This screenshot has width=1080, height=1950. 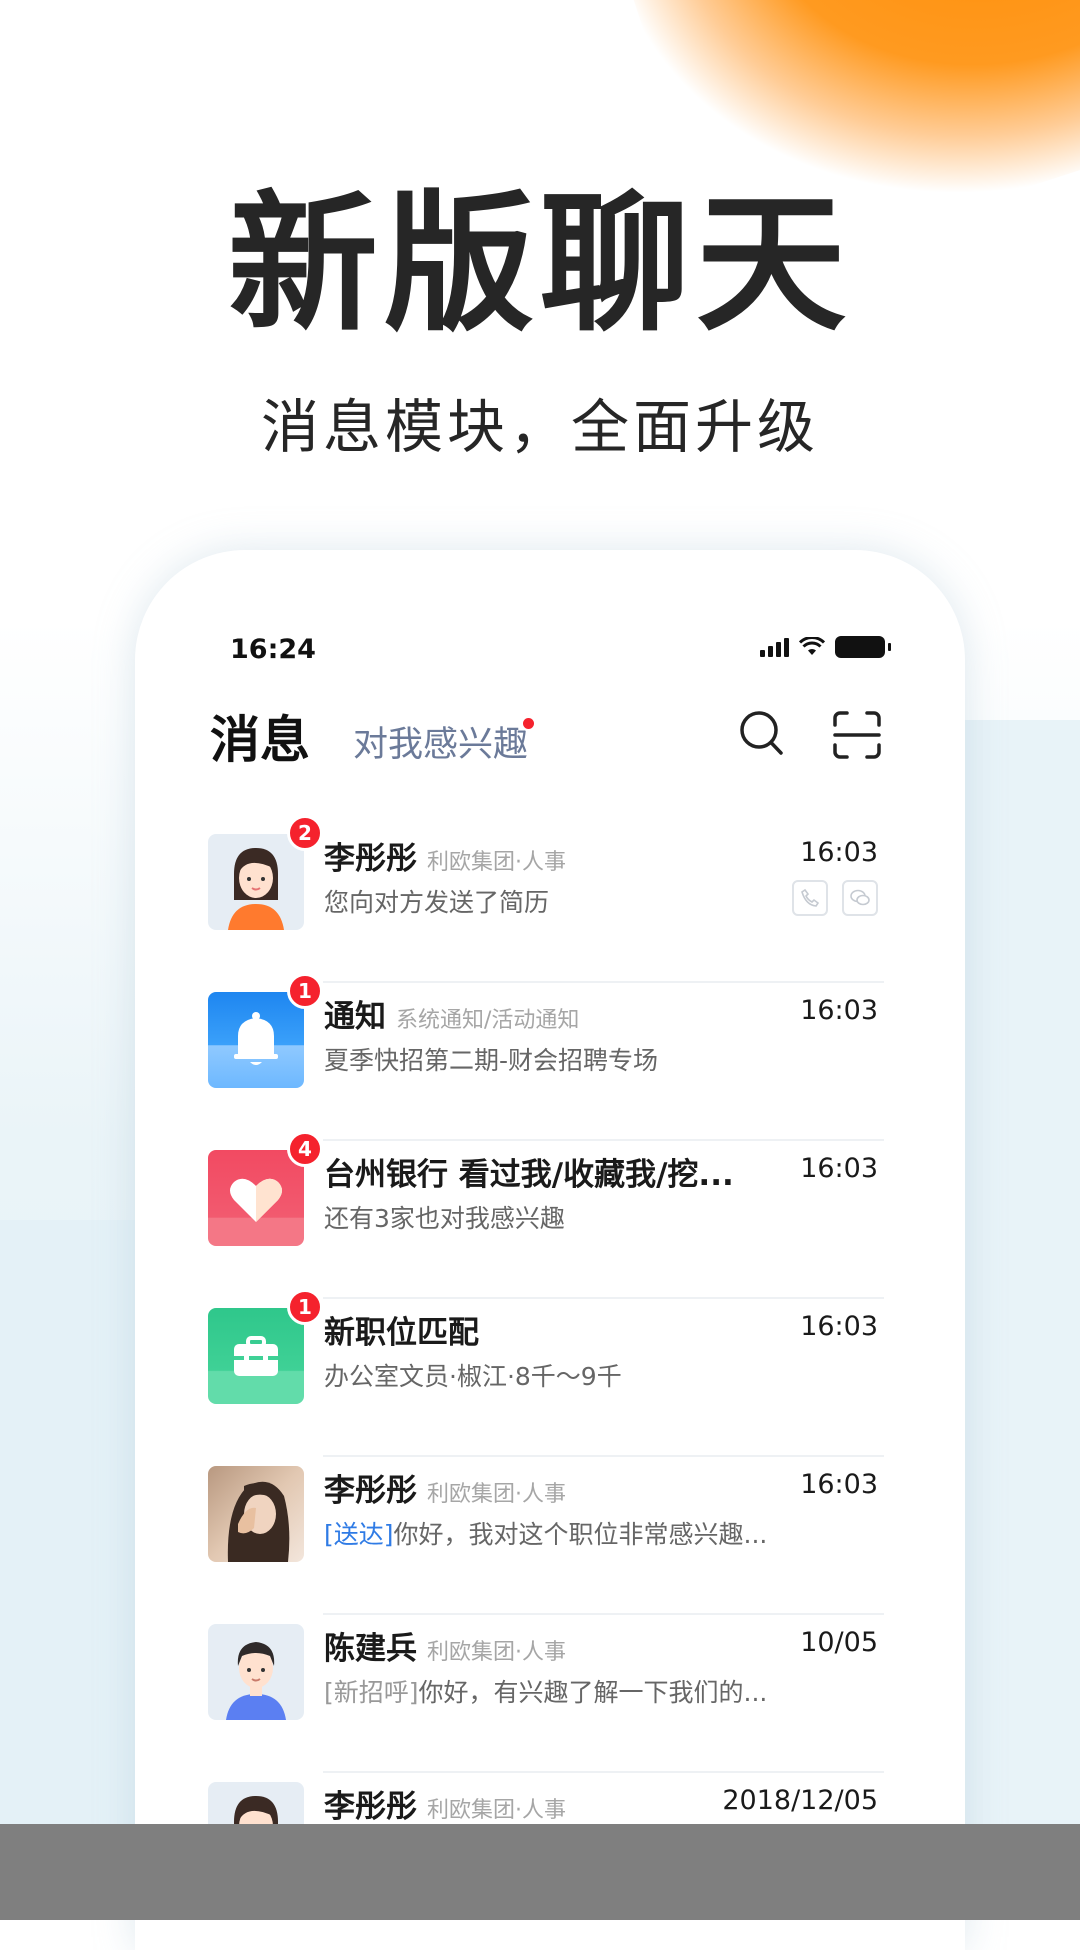 I want to click on quick-actions, so click(x=835, y=898).